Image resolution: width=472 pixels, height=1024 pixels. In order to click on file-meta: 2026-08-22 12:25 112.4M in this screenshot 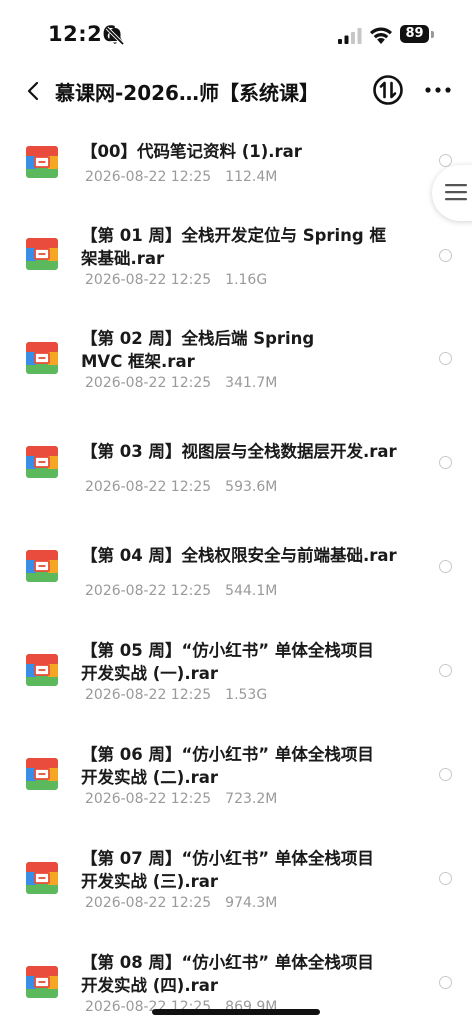, I will do `click(181, 177)`.